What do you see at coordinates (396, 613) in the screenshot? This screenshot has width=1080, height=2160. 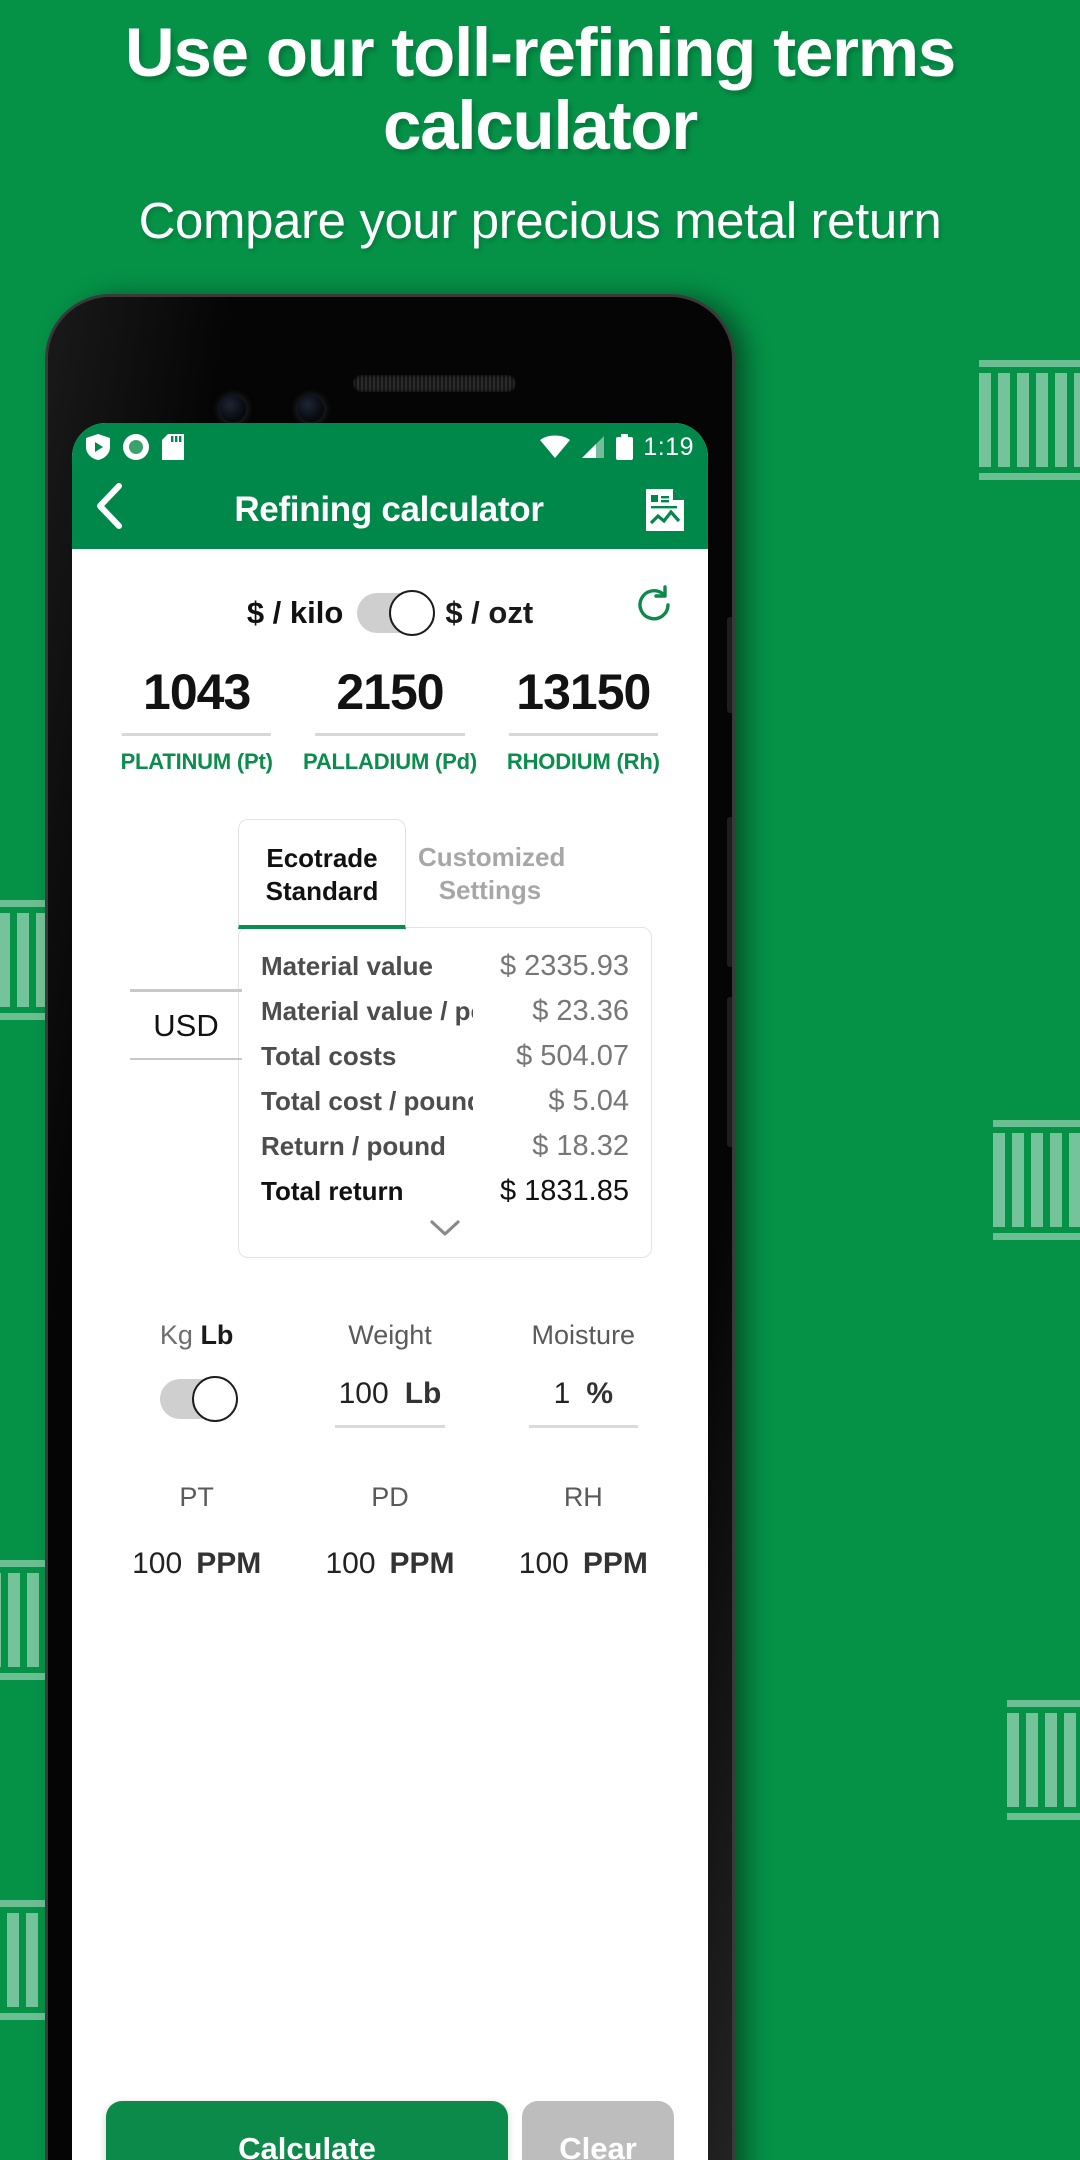 I see `price-unit-toggle` at bounding box center [396, 613].